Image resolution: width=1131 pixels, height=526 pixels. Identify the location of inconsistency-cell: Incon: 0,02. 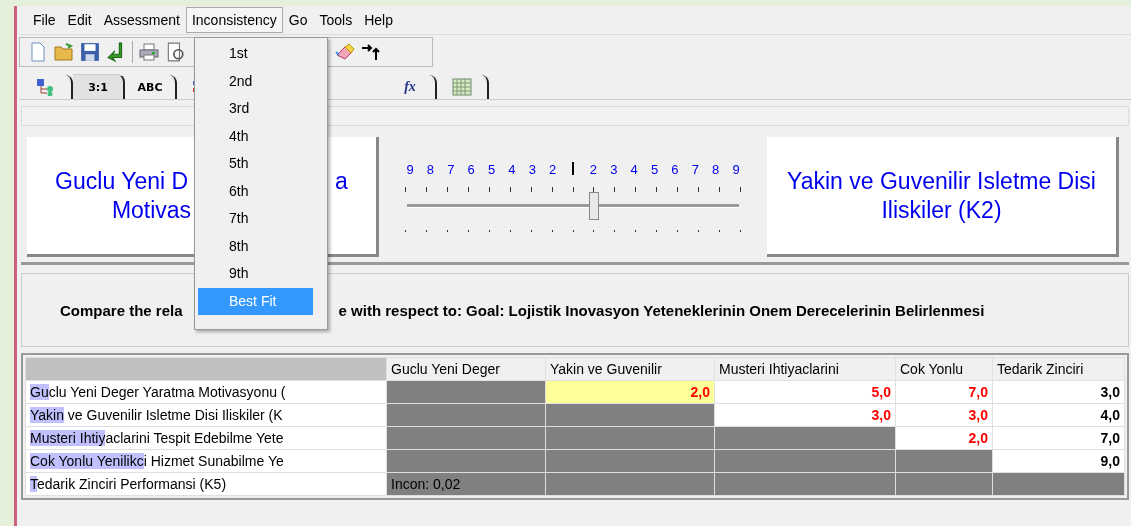
(466, 484).